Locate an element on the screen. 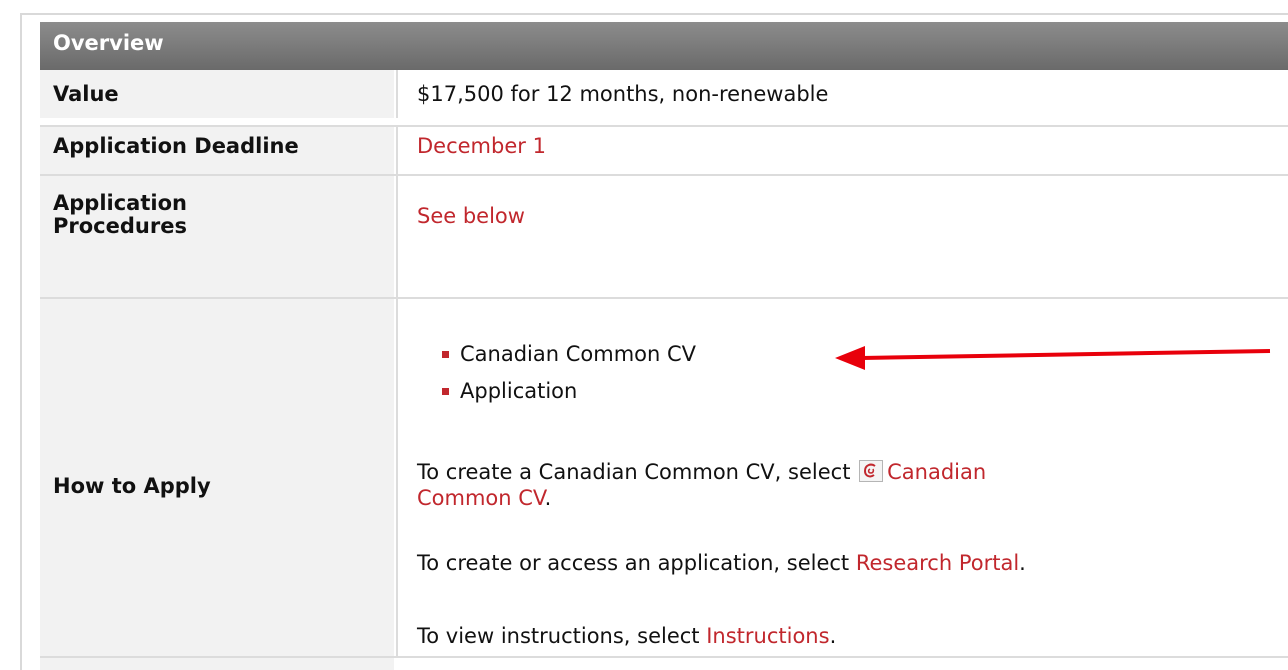 The width and height of the screenshot is (1288, 670). row-deadline: Application Deadline December 1 is located at coordinates (664, 150).